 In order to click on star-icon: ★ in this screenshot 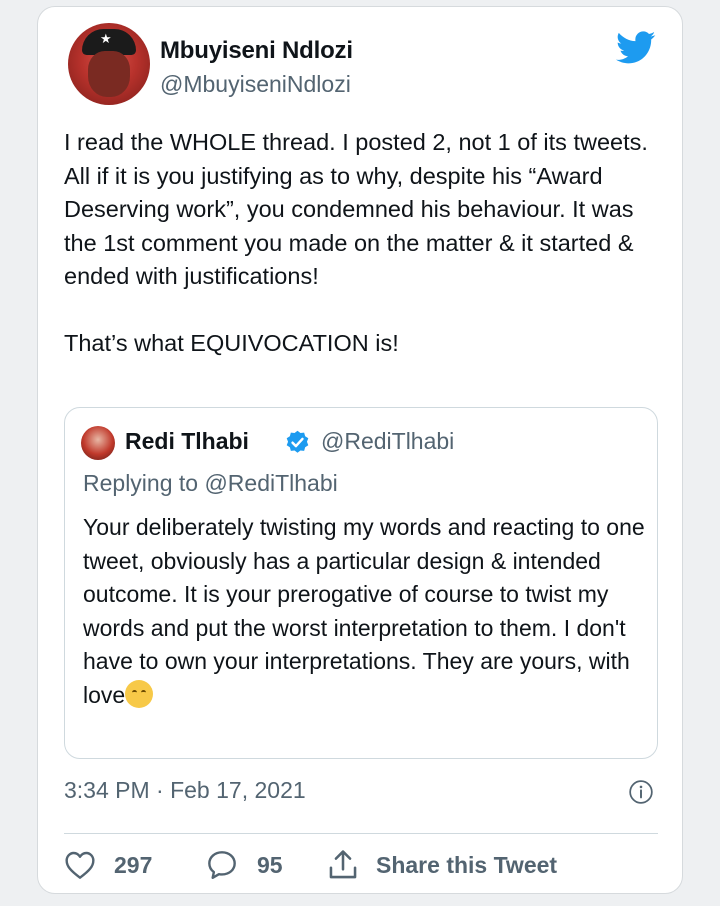, I will do `click(106, 38)`.